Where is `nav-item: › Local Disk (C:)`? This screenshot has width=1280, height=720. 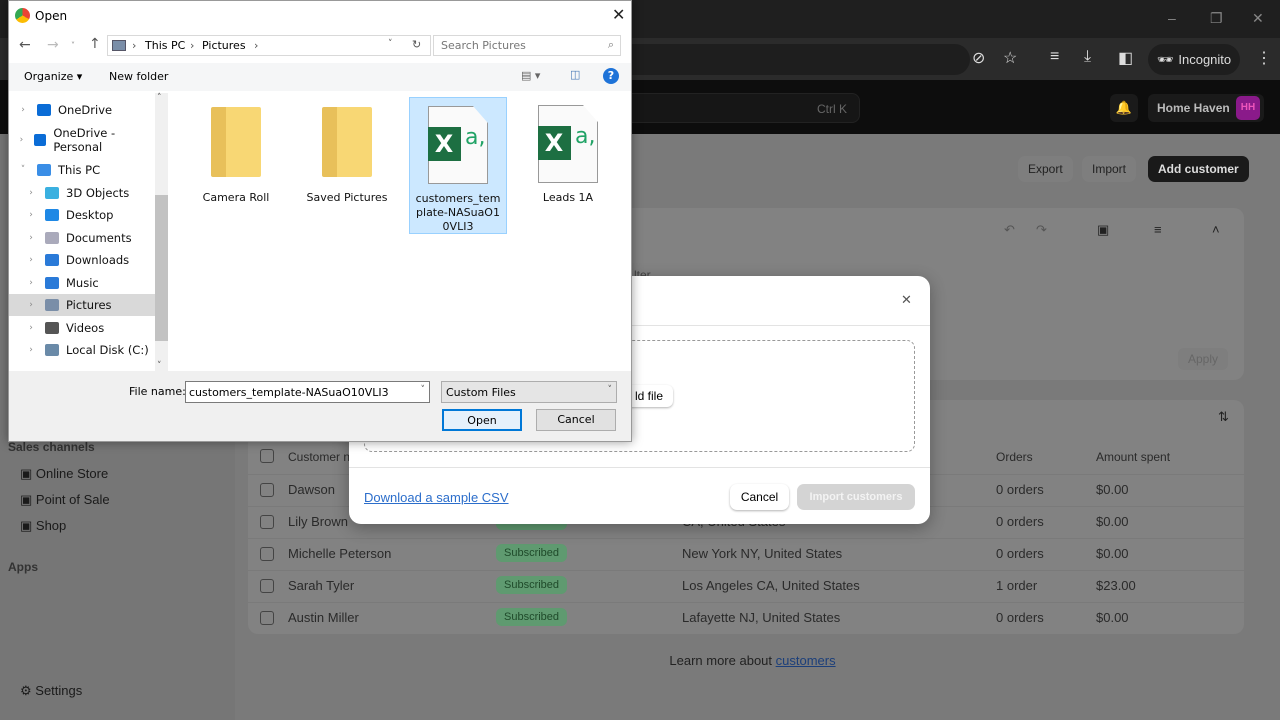 nav-item: › Local Disk (C:) is located at coordinates (82, 350).